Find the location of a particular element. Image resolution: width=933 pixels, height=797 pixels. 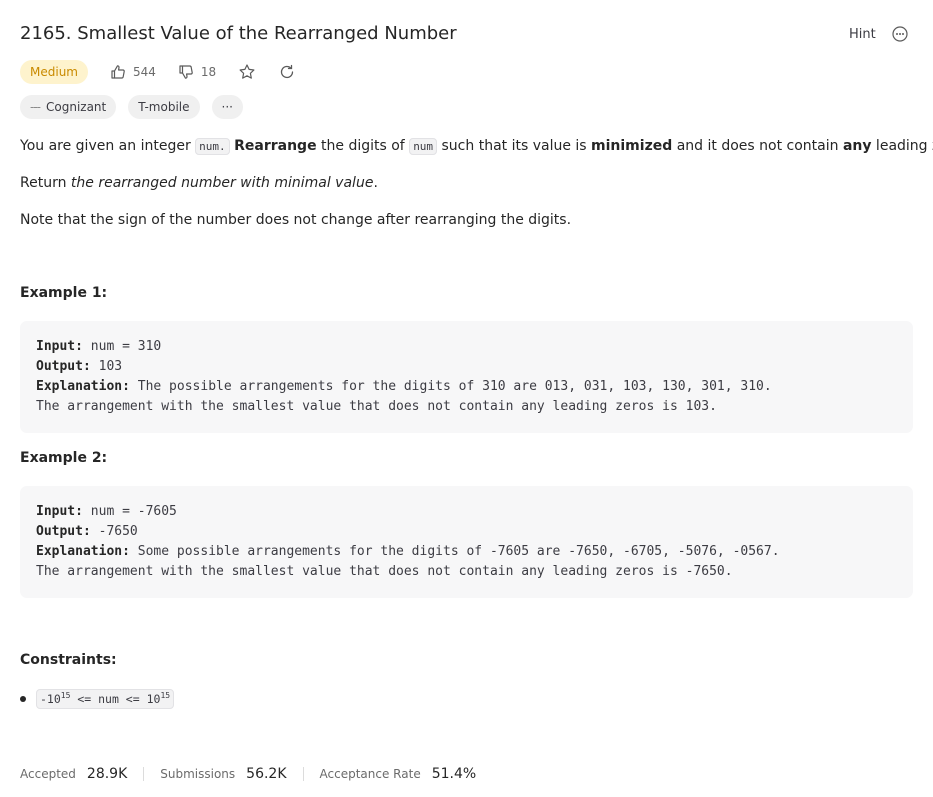

constraints-title: Constraints: is located at coordinates (68, 660).